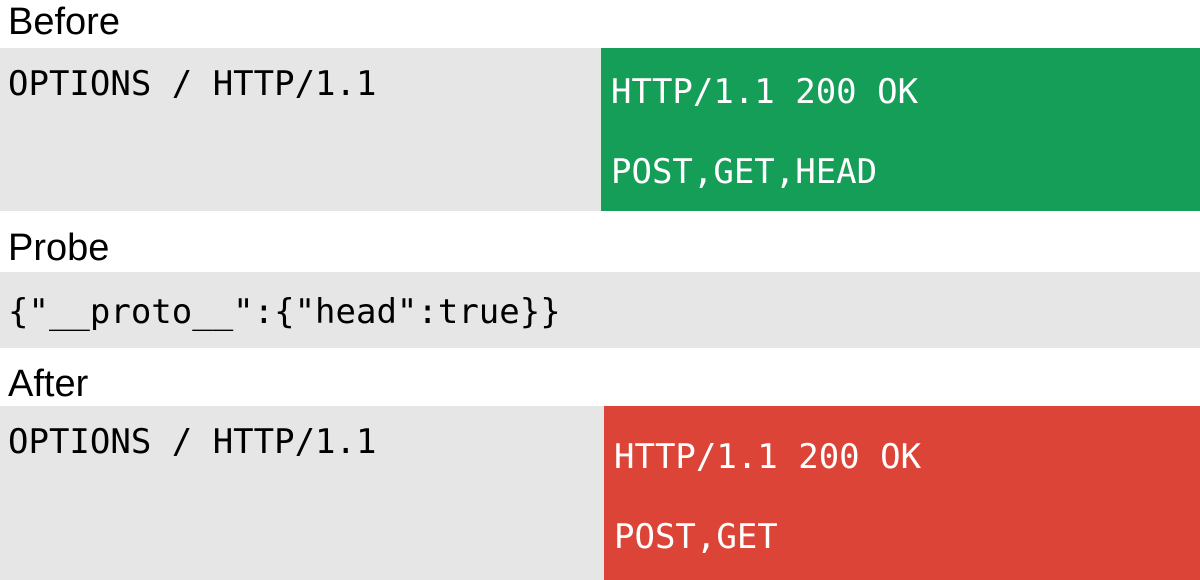  I want to click on after-response-allowed-methods: POST,GET, so click(696, 537).